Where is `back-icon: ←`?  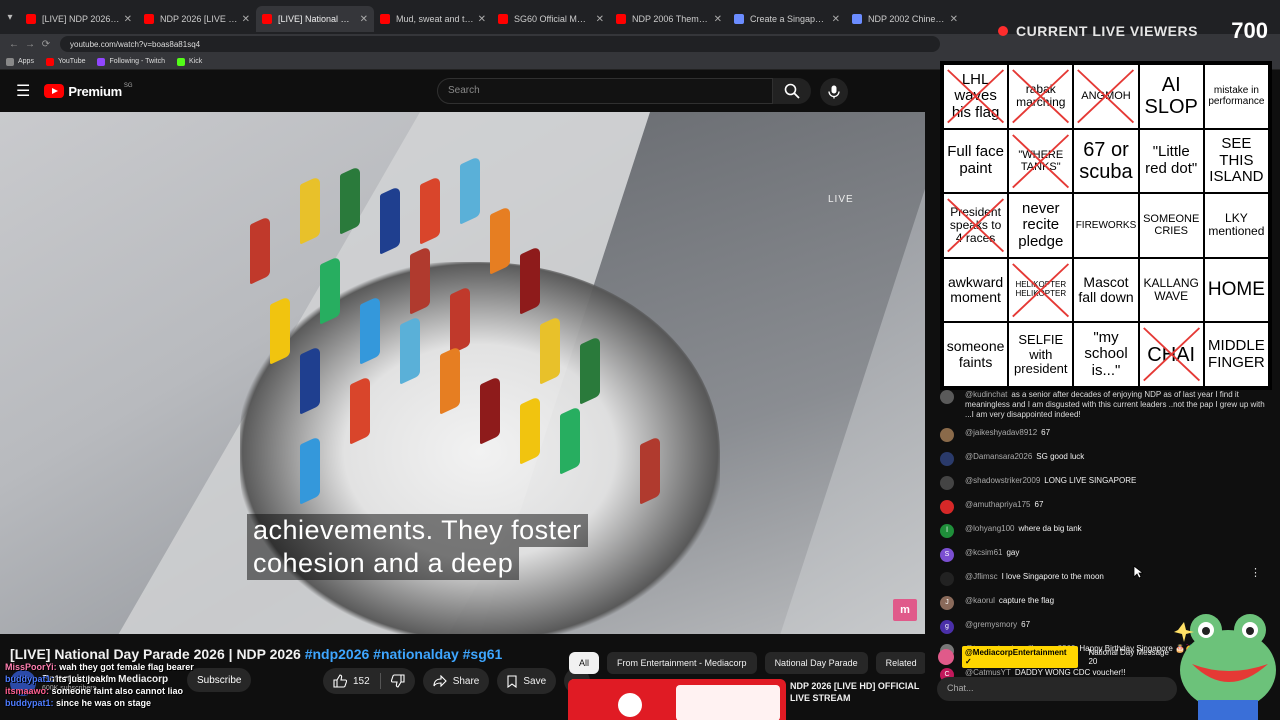
back-icon: ← is located at coordinates (14, 44).